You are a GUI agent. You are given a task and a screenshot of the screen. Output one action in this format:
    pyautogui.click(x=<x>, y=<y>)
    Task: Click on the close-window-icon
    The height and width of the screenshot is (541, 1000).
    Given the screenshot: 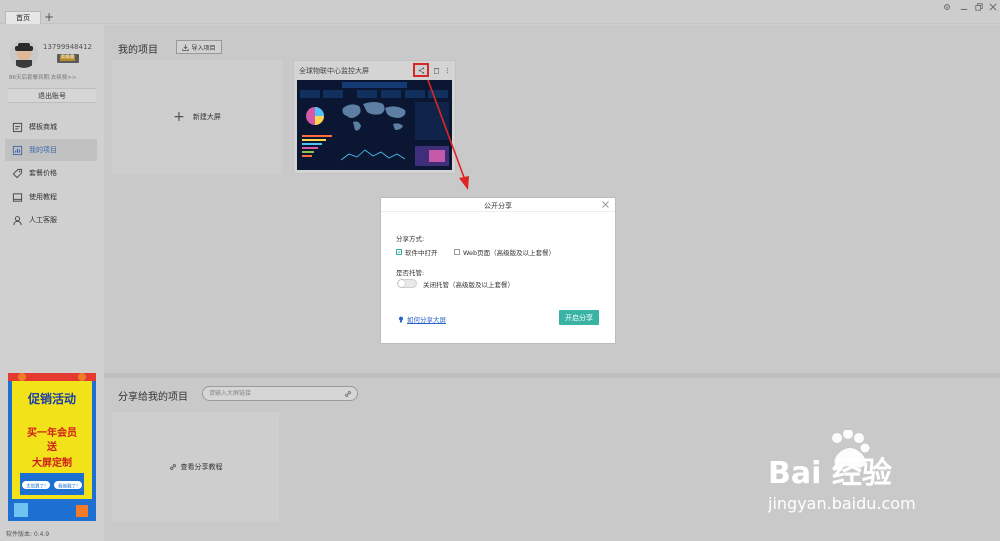 What is the action you would take?
    pyautogui.click(x=993, y=7)
    